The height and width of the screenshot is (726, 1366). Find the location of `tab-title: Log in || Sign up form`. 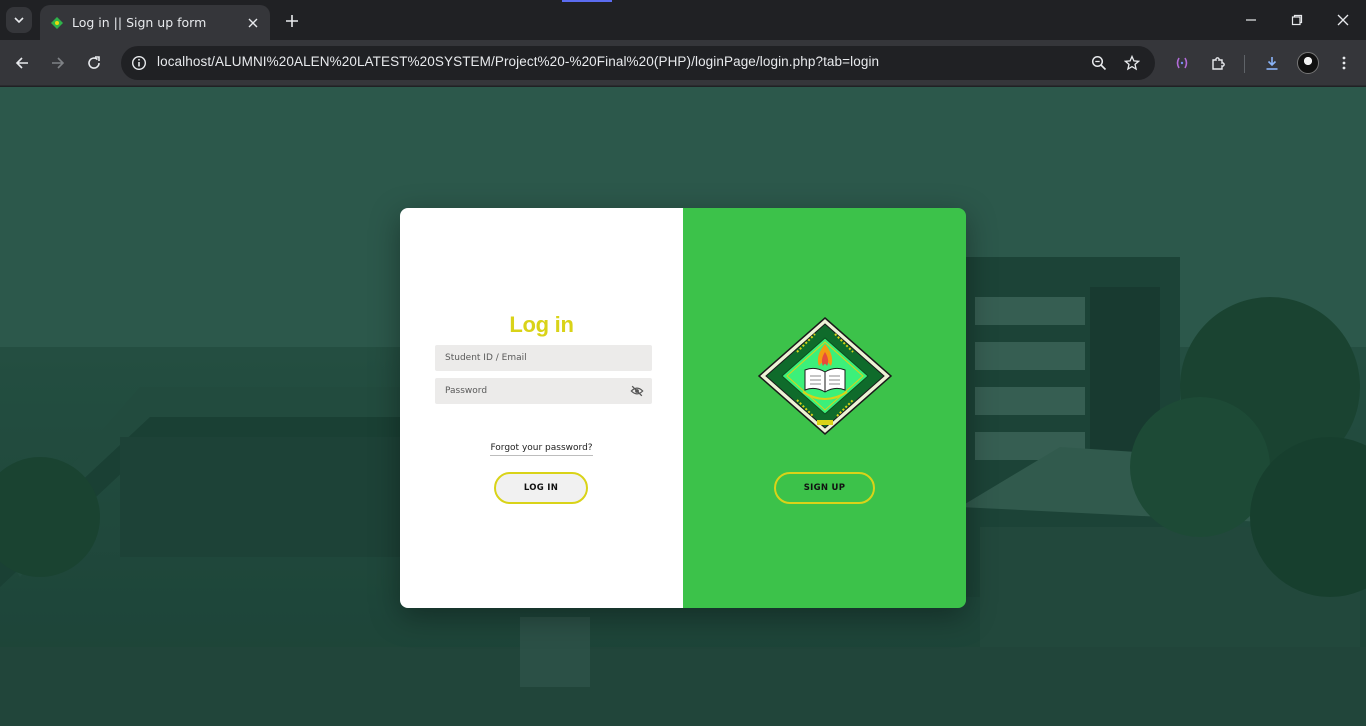

tab-title: Log in || Sign up form is located at coordinates (139, 22).